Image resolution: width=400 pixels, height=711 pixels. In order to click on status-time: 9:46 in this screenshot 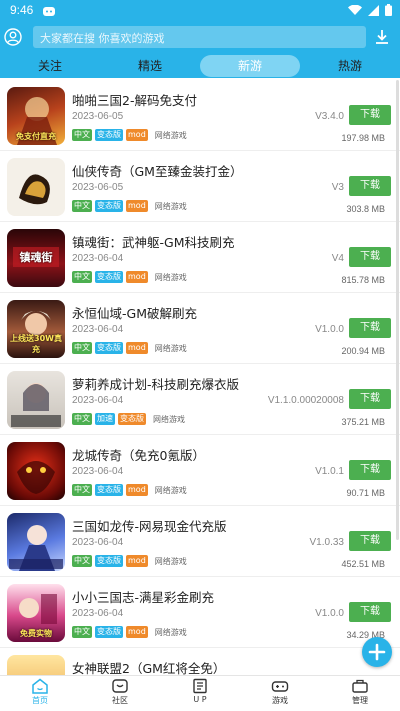, I will do `click(22, 10)`.